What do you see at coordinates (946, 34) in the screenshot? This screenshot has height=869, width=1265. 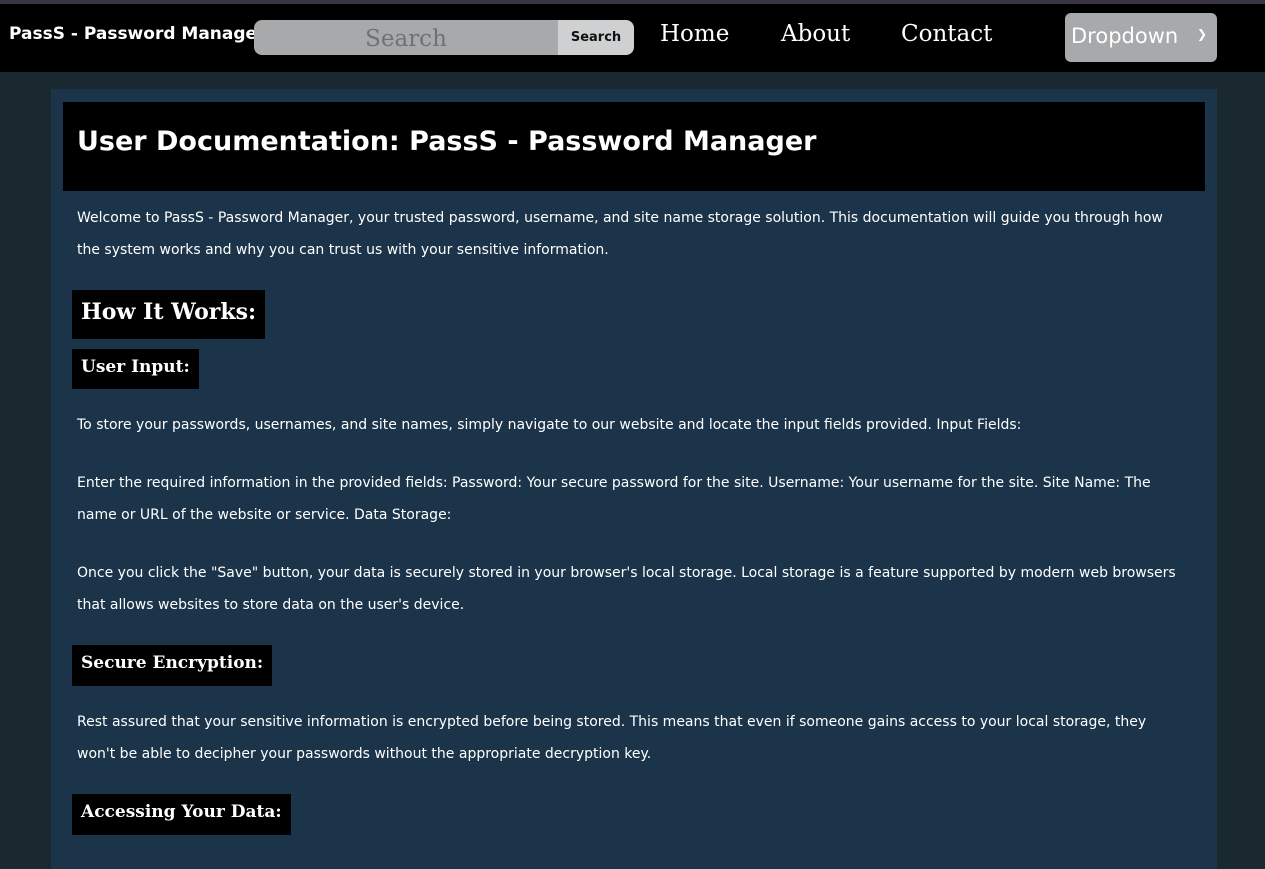 I see `nav-link-contact: Contact` at bounding box center [946, 34].